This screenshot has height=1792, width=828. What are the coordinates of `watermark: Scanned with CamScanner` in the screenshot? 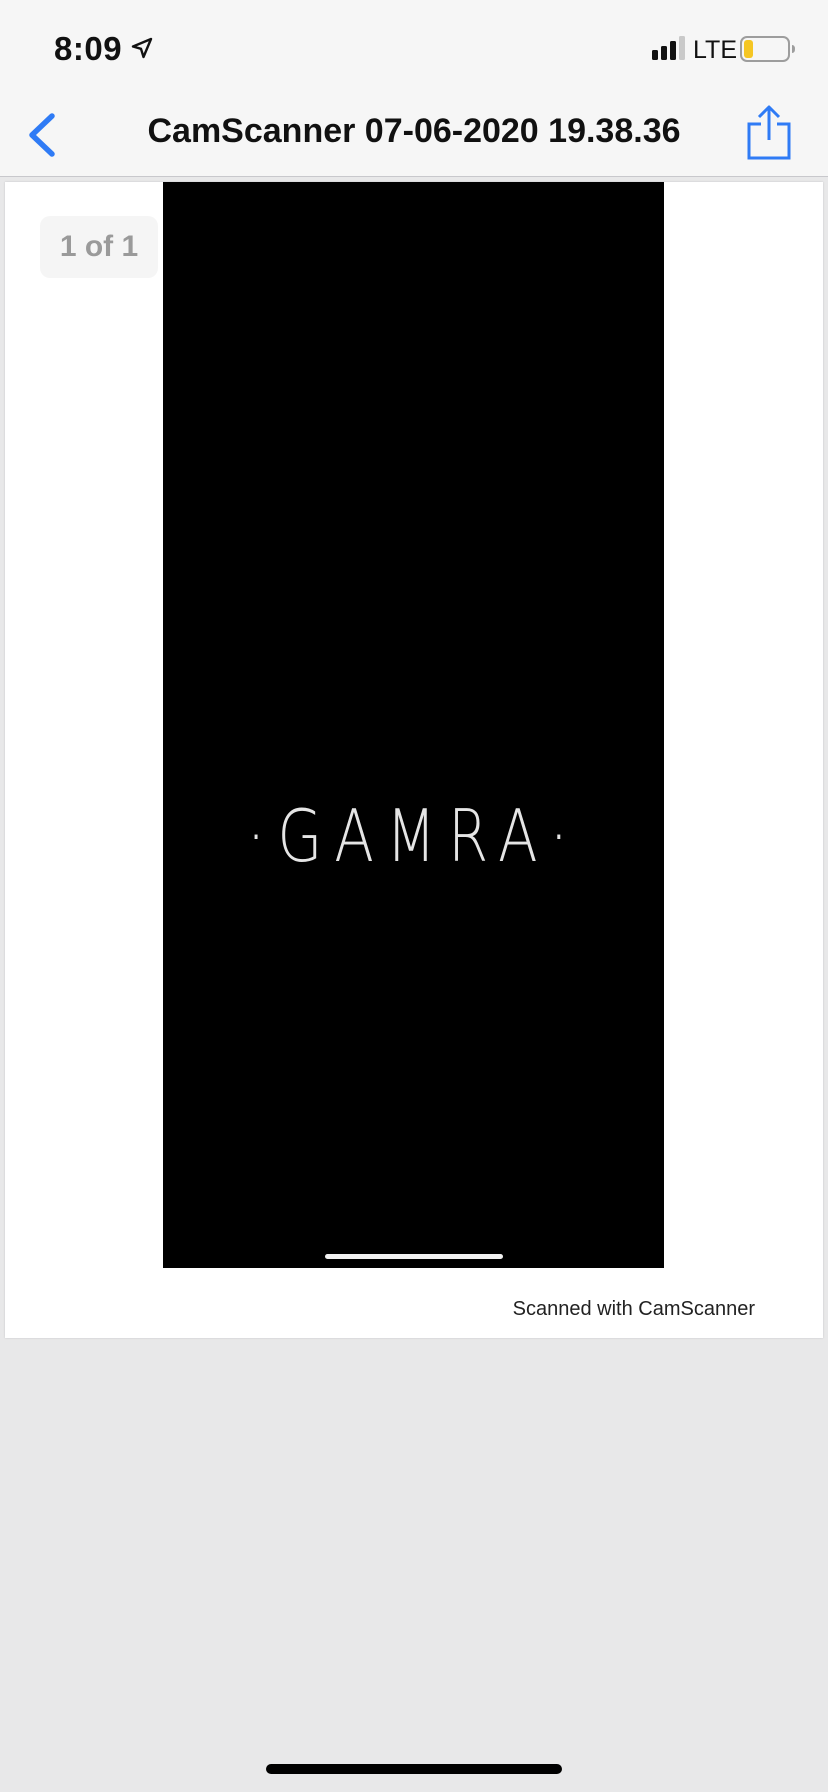 It's located at (633, 1309).